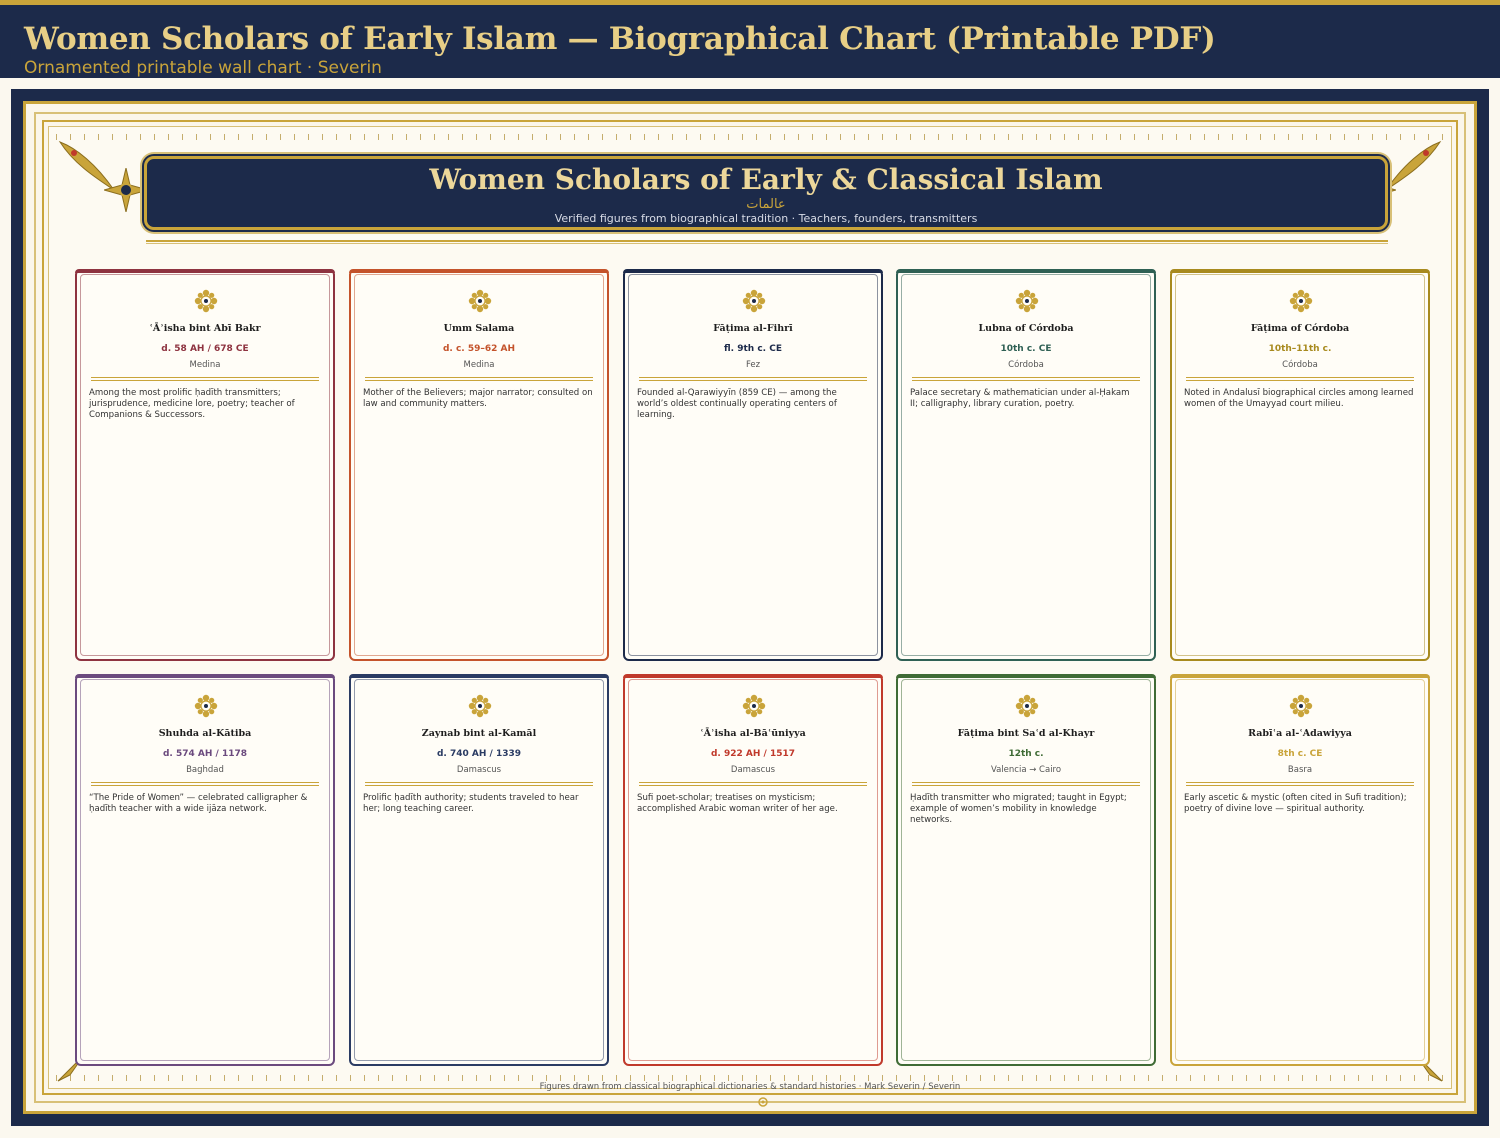 This screenshot has height=1138, width=1500. Describe the element at coordinates (1026, 754) in the screenshot. I see `scholar-date: 12th c.` at that location.